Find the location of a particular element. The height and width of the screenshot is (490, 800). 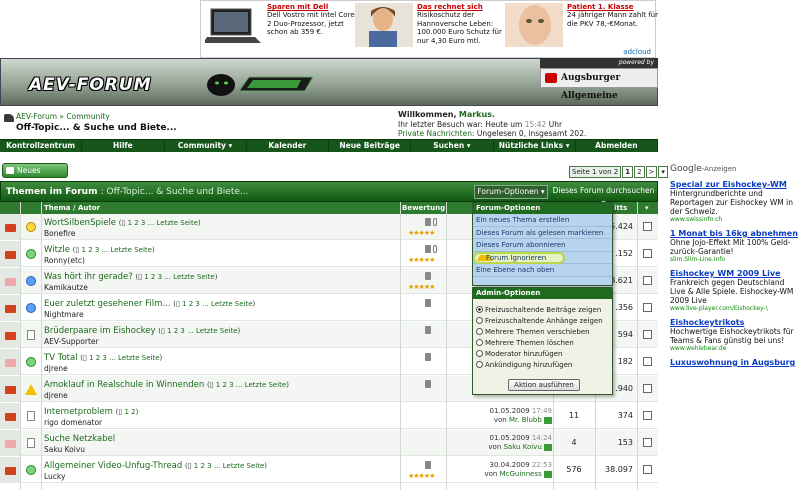

ad-title: 1 Monat bis 16kg abnehmen is located at coordinates (735, 233).